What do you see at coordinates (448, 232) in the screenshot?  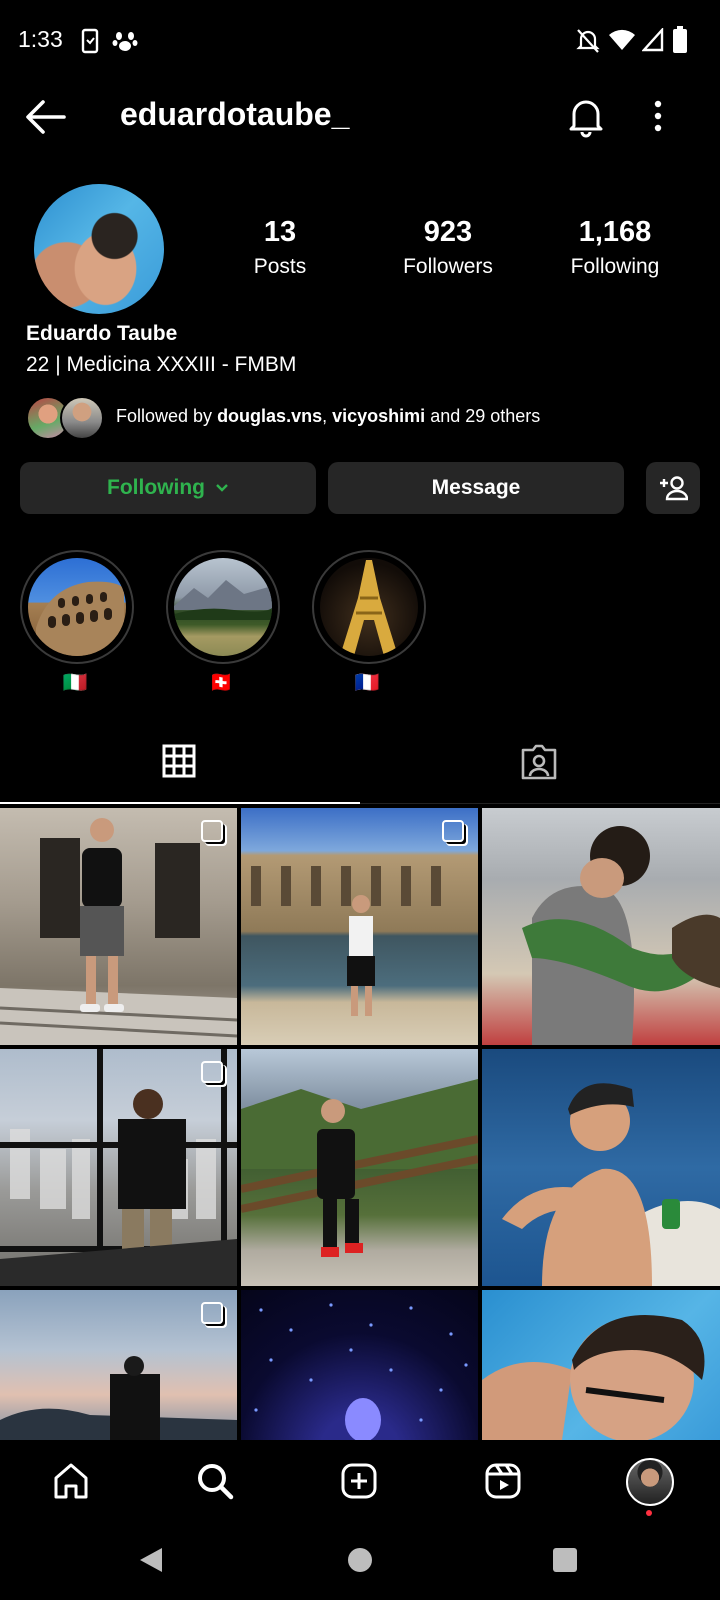 I see `stat-count: 923` at bounding box center [448, 232].